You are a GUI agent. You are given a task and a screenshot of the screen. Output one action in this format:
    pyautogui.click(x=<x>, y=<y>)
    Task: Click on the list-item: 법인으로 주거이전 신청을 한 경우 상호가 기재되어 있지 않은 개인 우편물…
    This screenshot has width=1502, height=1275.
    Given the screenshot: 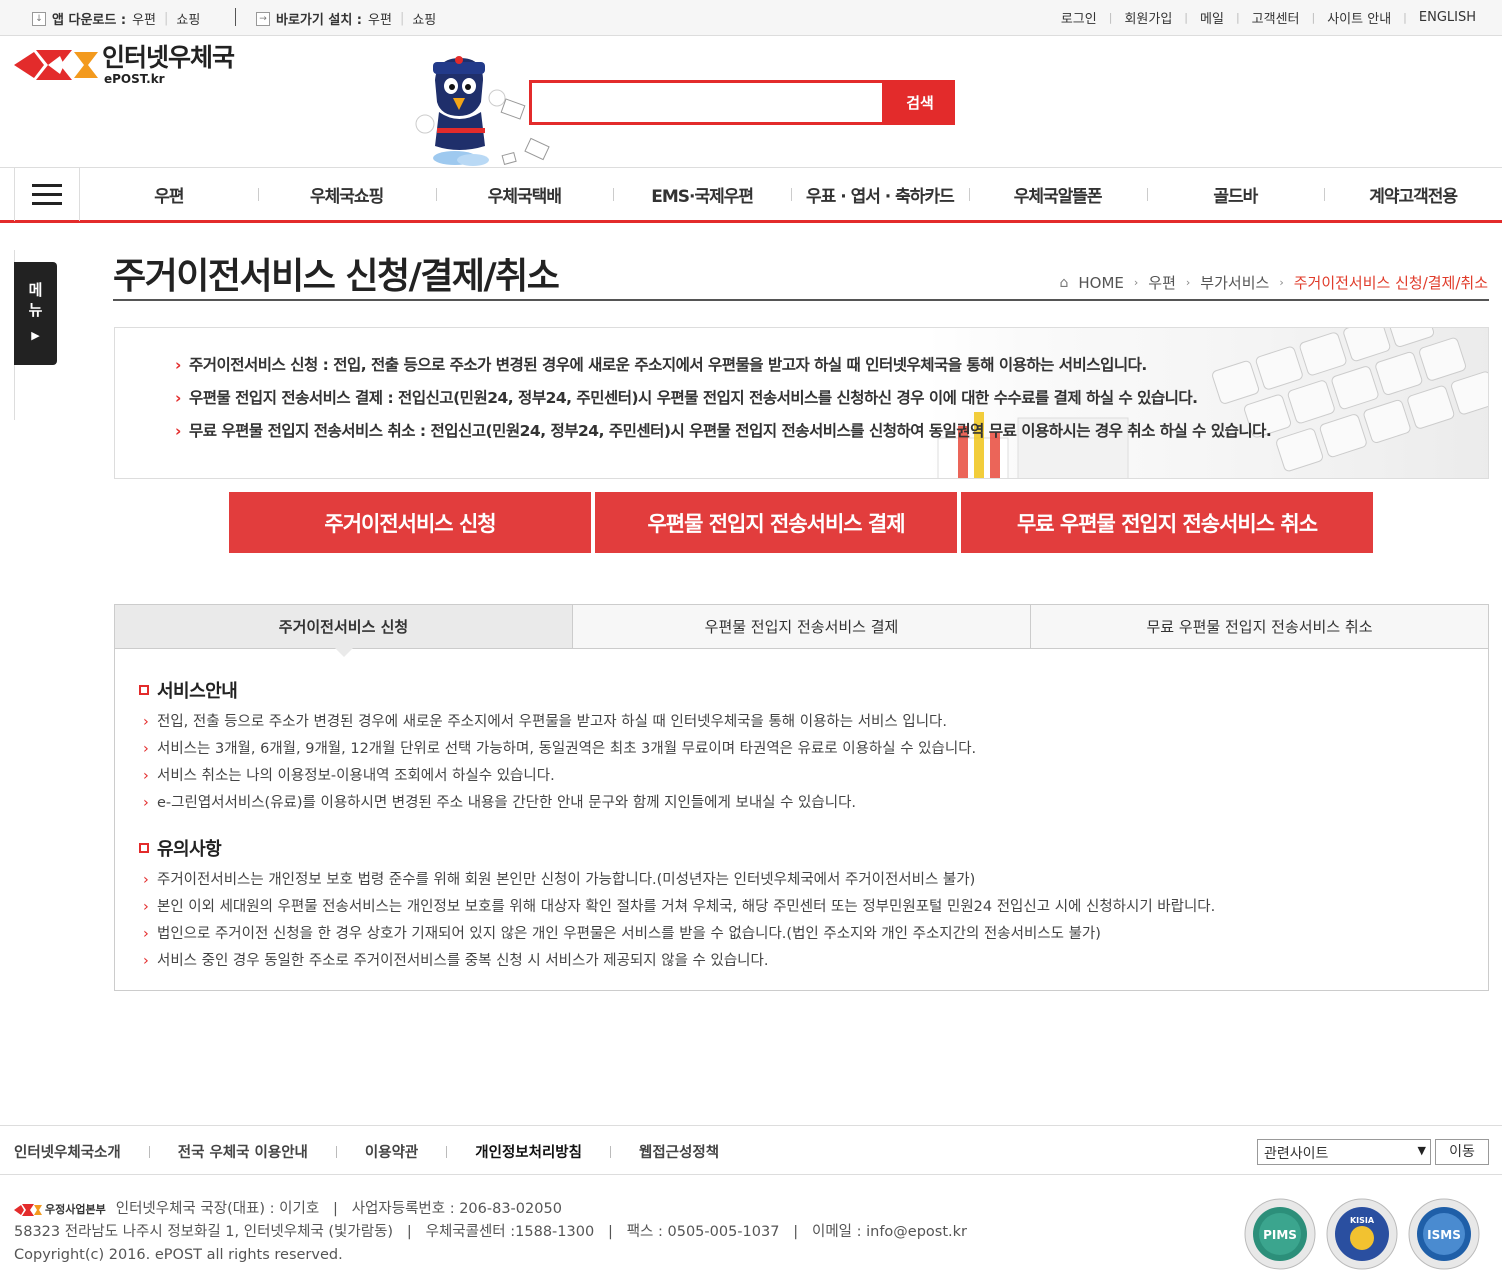 What is the action you would take?
    pyautogui.click(x=677, y=937)
    